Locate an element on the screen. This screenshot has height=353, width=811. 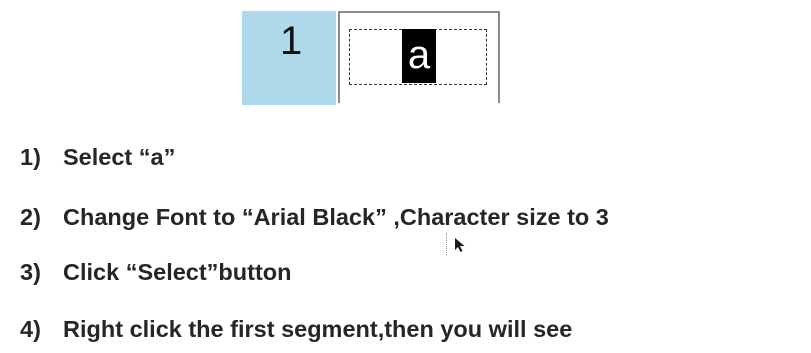
step-number: 1) is located at coordinates (30, 157).